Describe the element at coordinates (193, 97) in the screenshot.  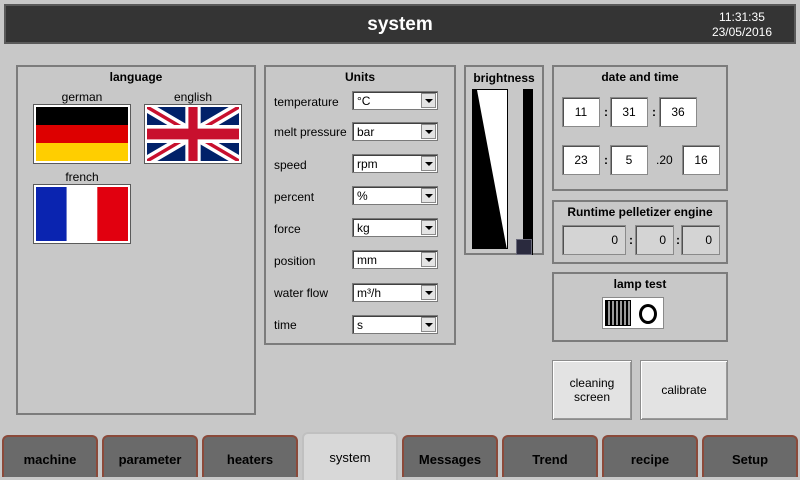
I see `english-label: english` at that location.